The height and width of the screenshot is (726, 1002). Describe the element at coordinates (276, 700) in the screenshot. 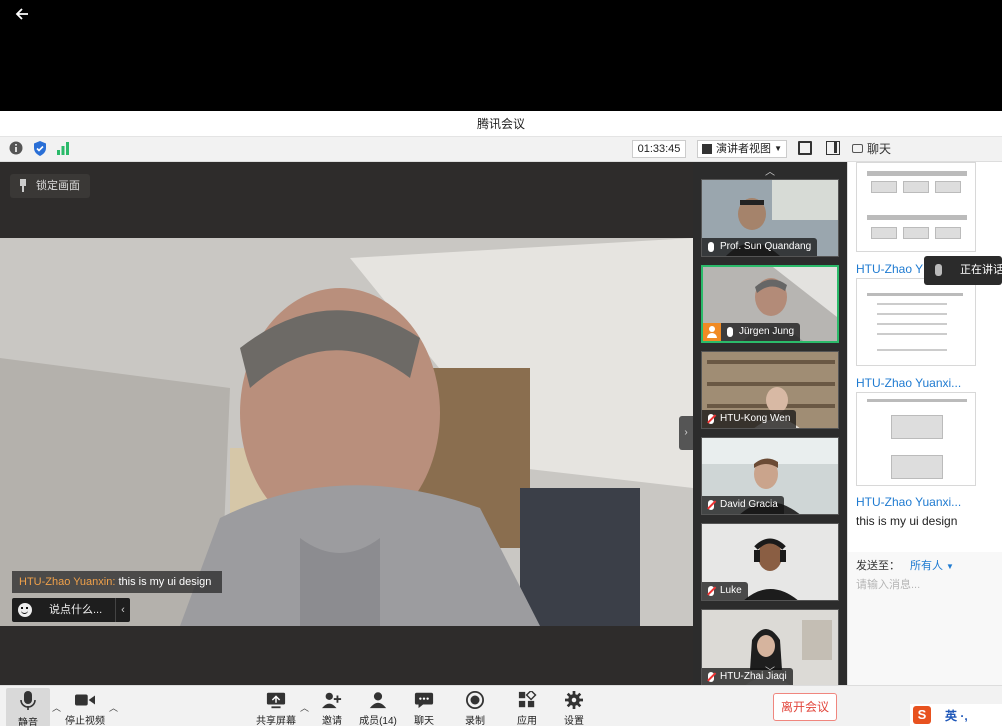

I see `screen-share-icon` at that location.